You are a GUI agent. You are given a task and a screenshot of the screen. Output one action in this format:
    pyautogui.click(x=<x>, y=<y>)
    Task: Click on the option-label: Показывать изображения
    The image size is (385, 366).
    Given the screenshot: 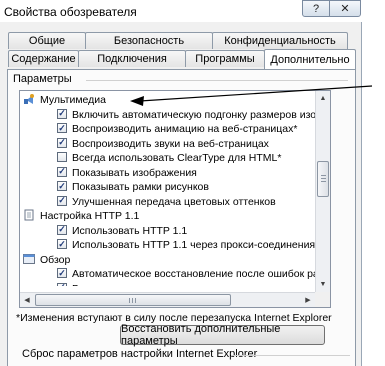 What is the action you would take?
    pyautogui.click(x=134, y=172)
    